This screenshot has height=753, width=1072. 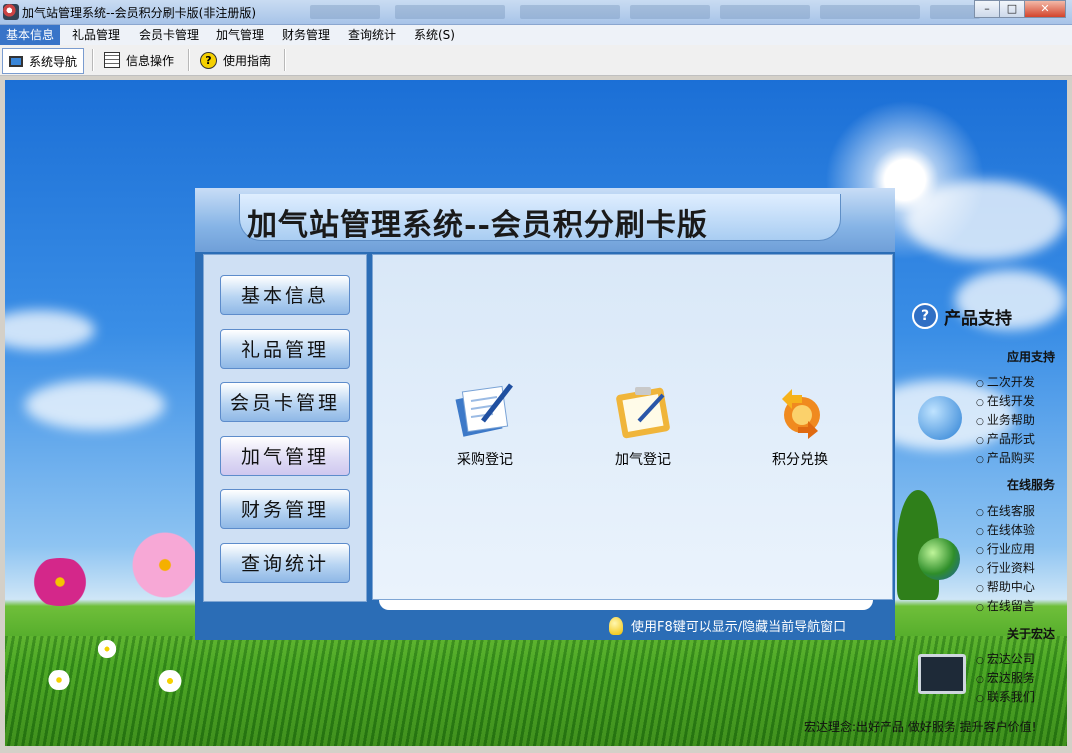 I want to click on nav-footer: 使用F8键可以显示/隐藏当前导航窗口, so click(x=727, y=625).